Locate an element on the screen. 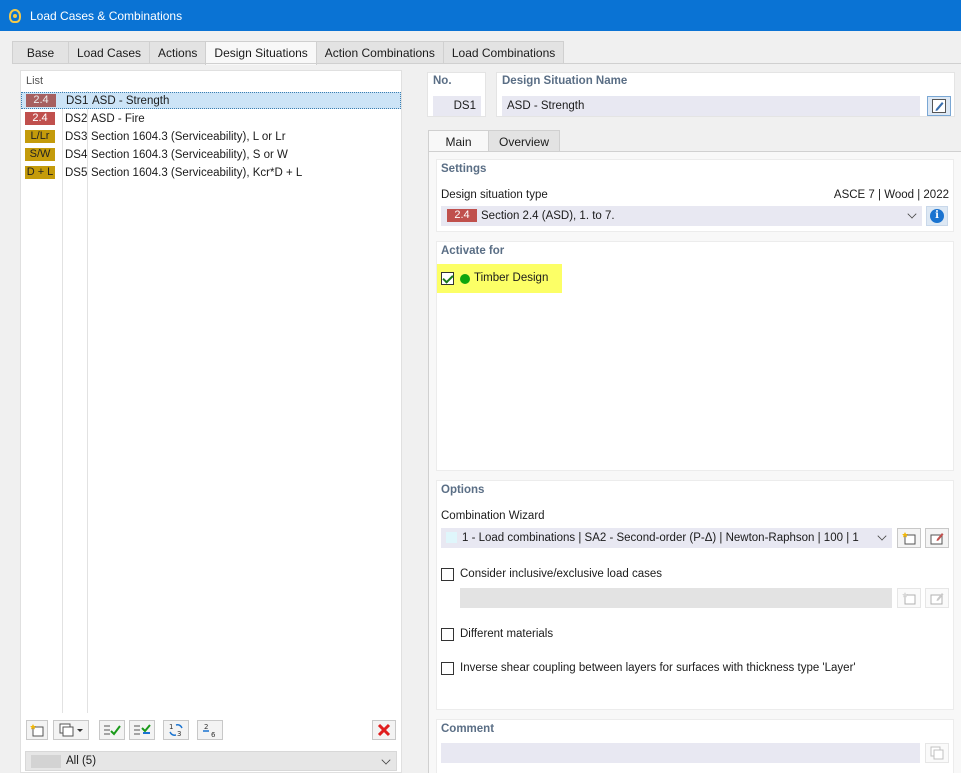 Image resolution: width=961 pixels, height=773 pixels. edit-name-button is located at coordinates (939, 106).